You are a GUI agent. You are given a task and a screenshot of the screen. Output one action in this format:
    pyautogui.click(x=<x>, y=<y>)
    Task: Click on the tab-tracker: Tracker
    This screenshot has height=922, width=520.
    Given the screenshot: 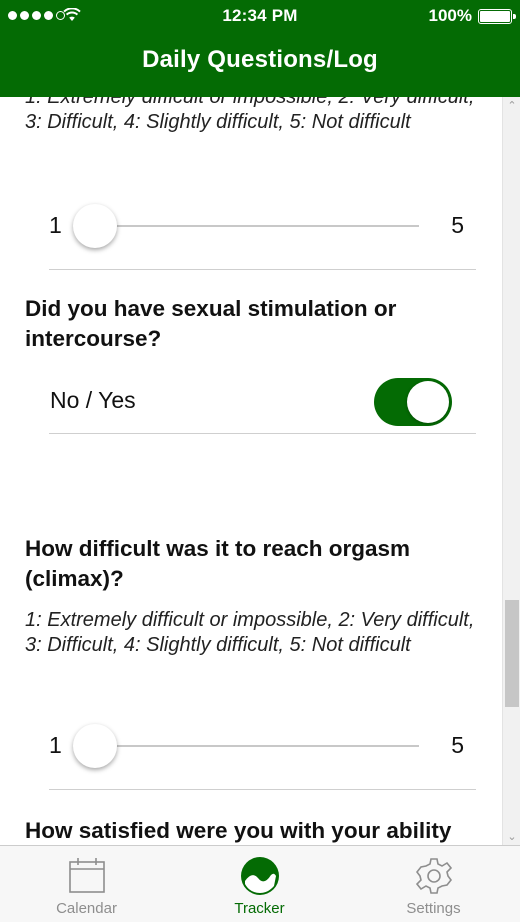 What is the action you would take?
    pyautogui.click(x=259, y=884)
    